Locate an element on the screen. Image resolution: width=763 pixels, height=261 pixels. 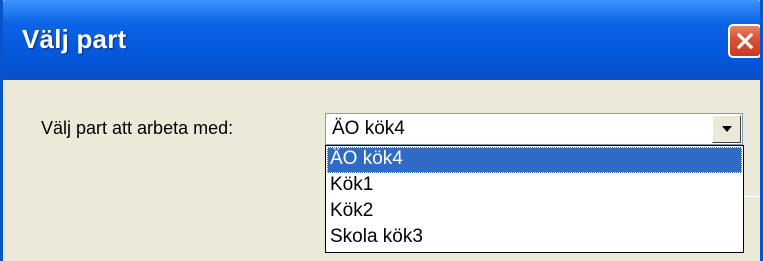
dropdown-option: Kök1 is located at coordinates (534, 186).